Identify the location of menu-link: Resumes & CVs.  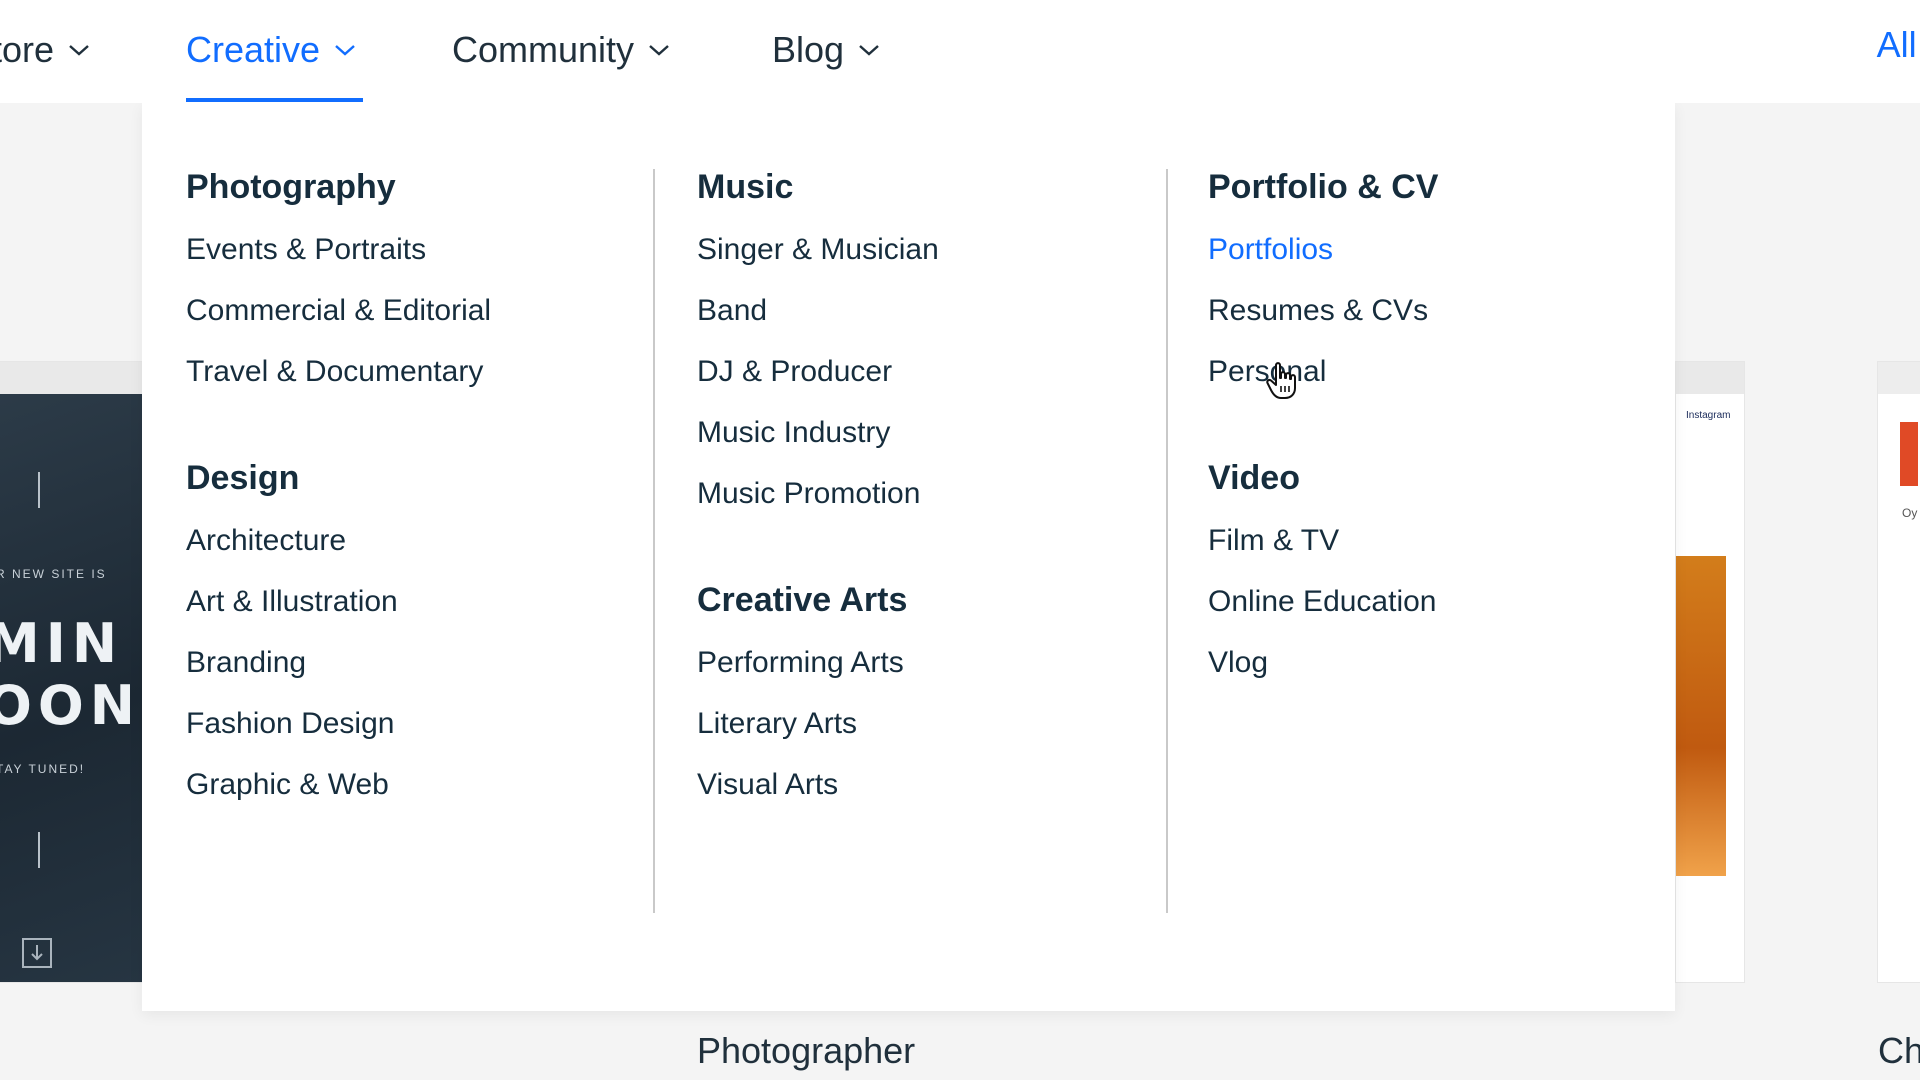
(1323, 310).